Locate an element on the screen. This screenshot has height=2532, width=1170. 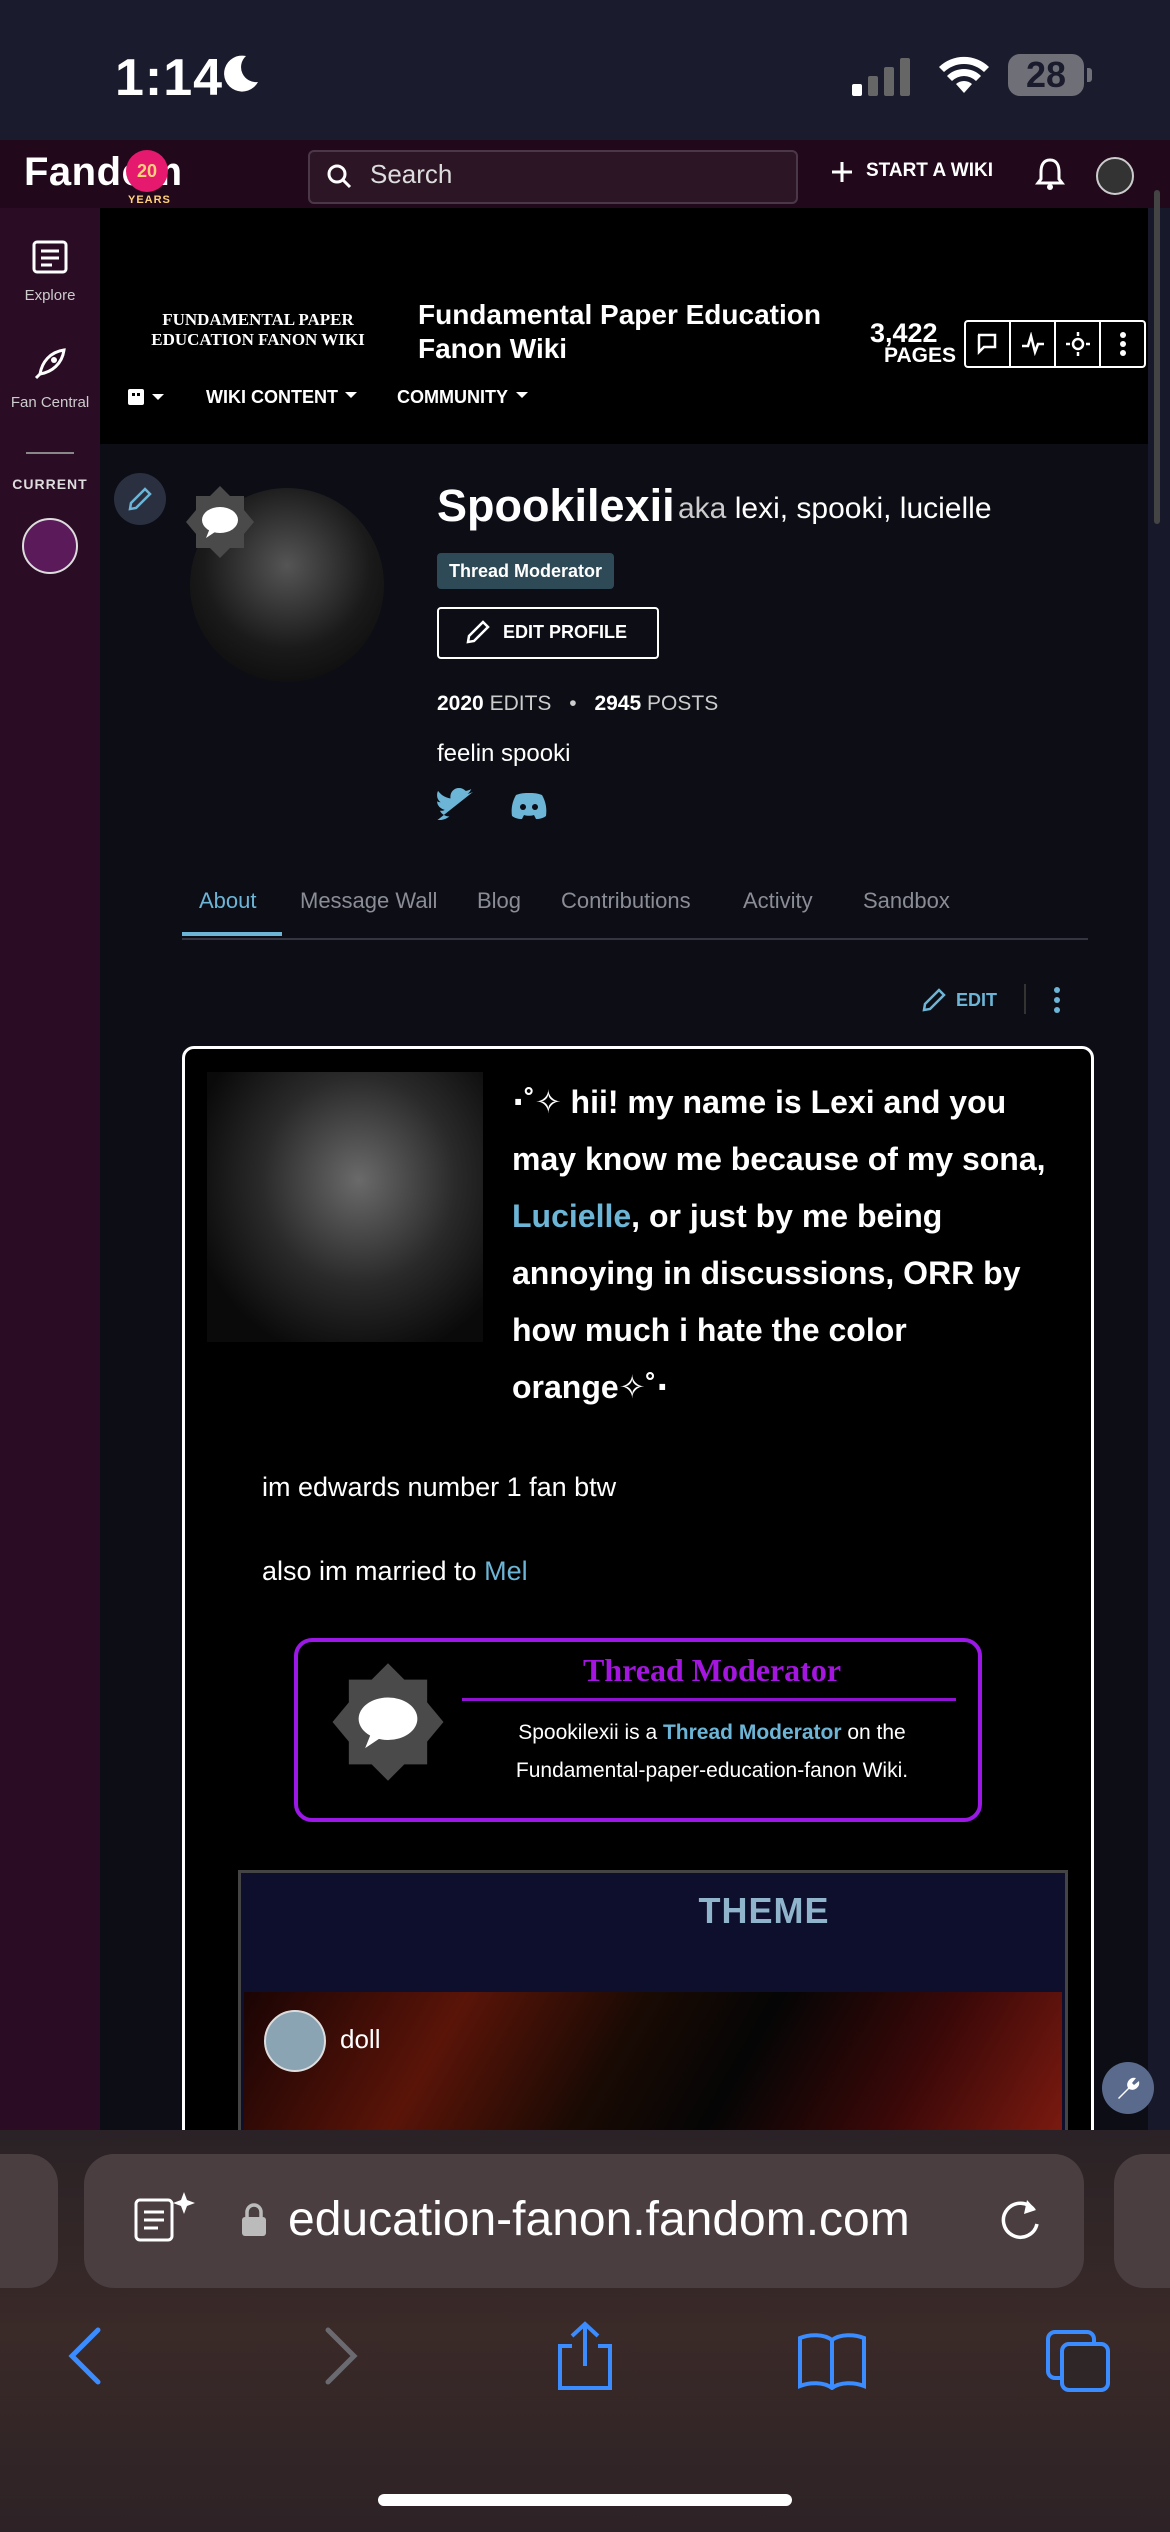
tab-about: About is located at coordinates (228, 901).